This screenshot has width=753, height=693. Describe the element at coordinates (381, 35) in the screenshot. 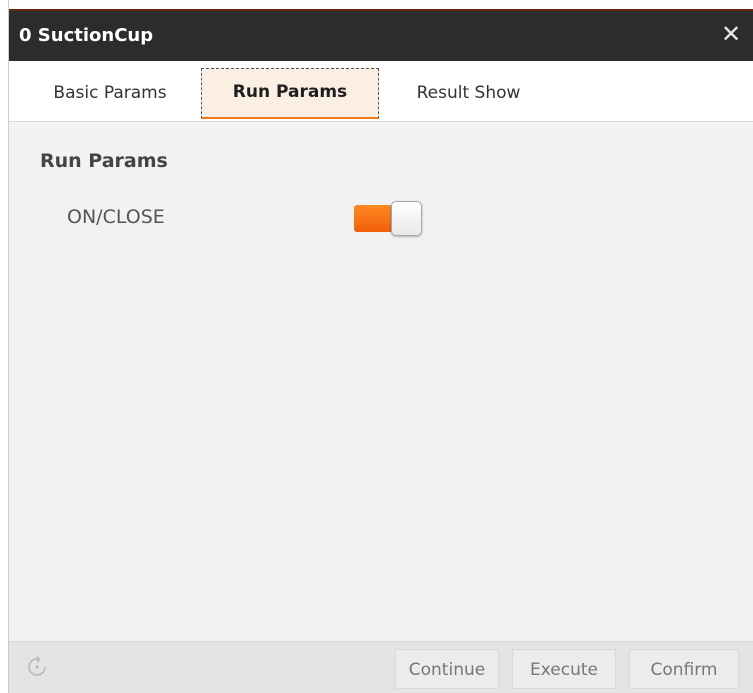

I see `title-bar: 0 SuctionCup ✕` at that location.